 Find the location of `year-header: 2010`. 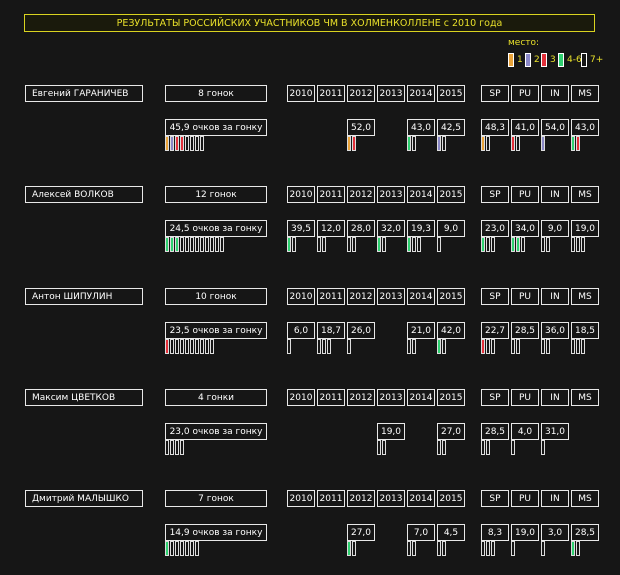

year-header: 2010 is located at coordinates (301, 397).